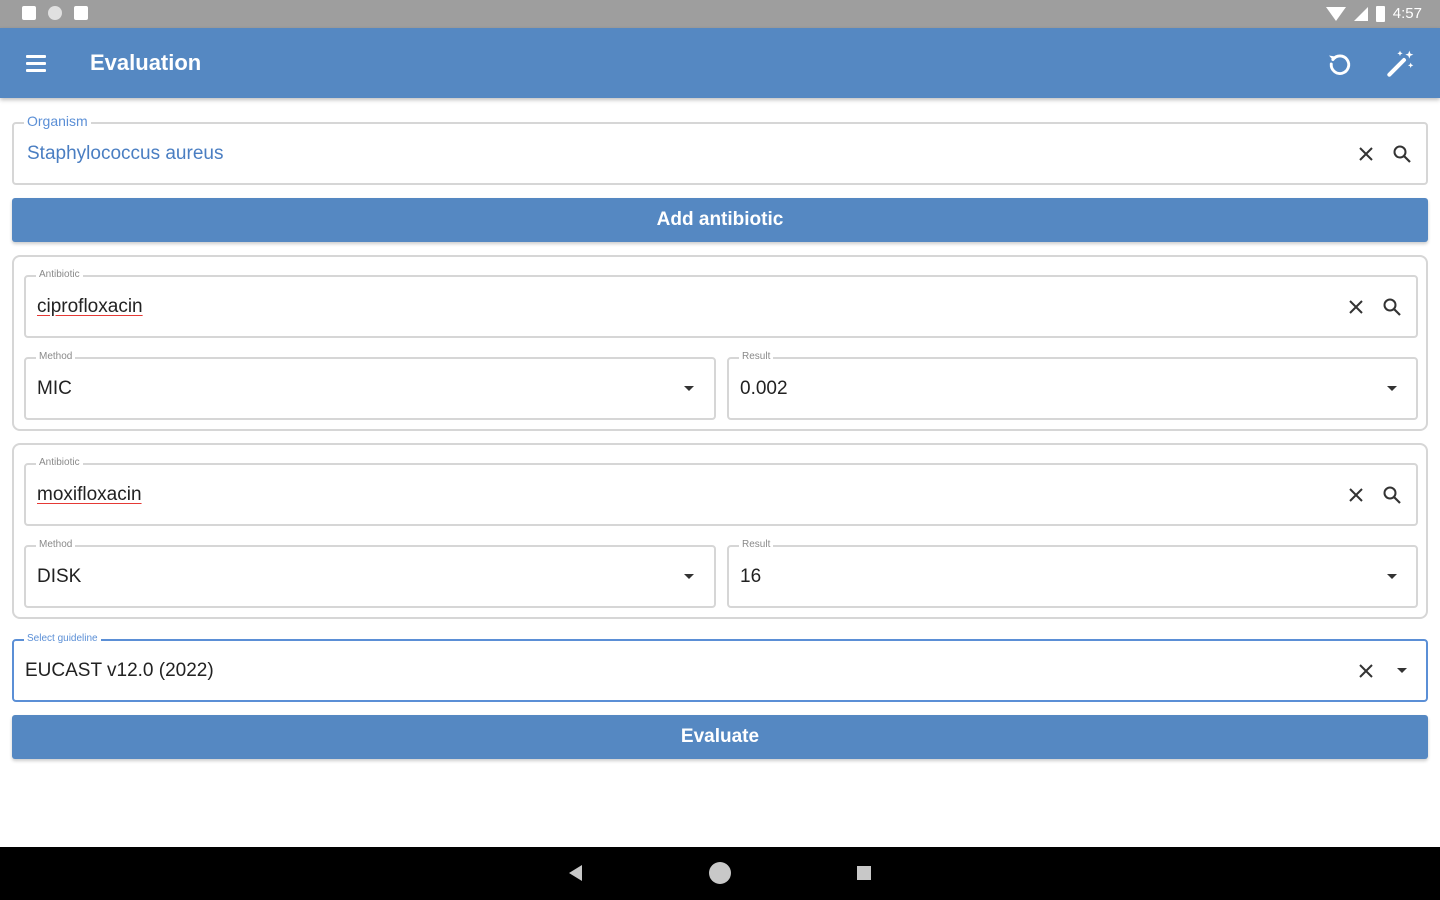  I want to click on battery-icon, so click(1380, 13).